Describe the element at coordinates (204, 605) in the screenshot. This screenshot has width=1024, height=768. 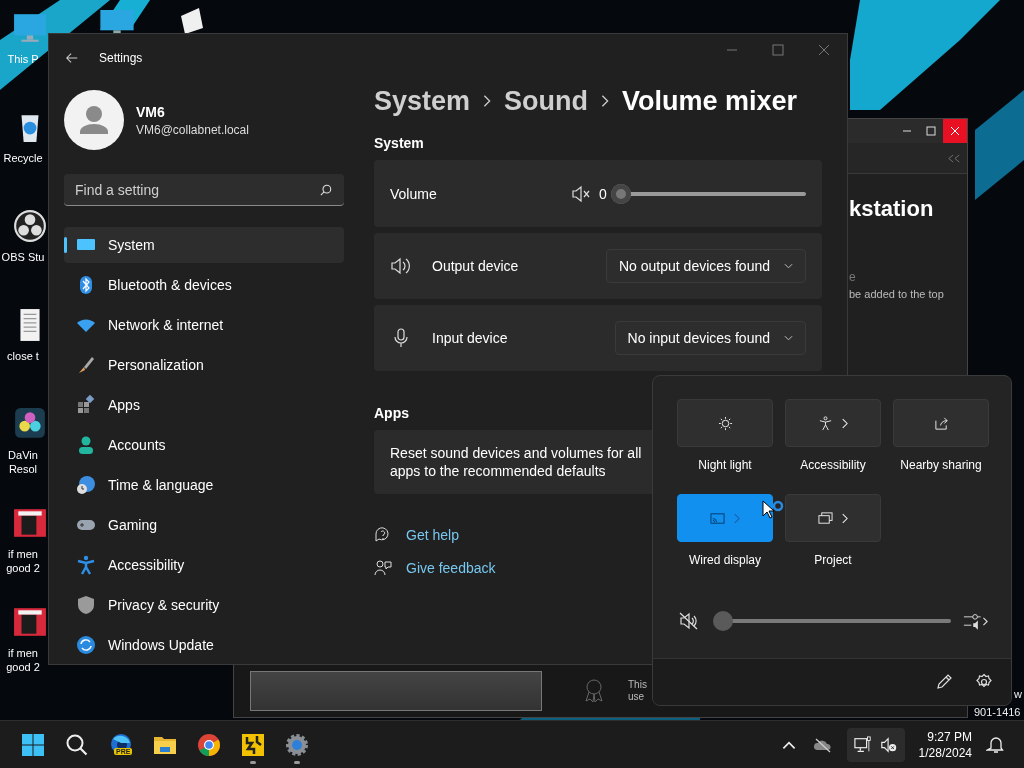
I see `nav-item: Privacy & security` at that location.